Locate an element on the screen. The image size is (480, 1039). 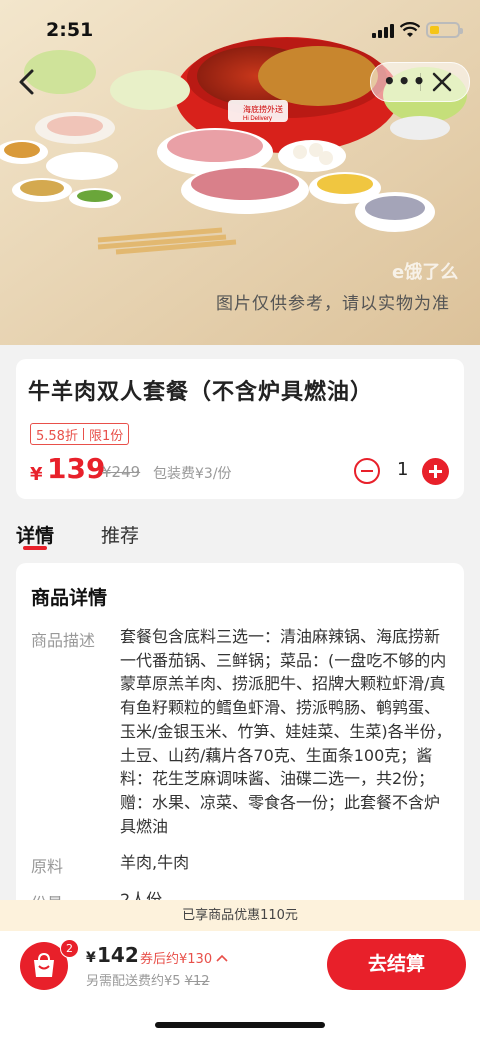
after-coupon-price: 券后约¥130 is located at coordinates (184, 957).